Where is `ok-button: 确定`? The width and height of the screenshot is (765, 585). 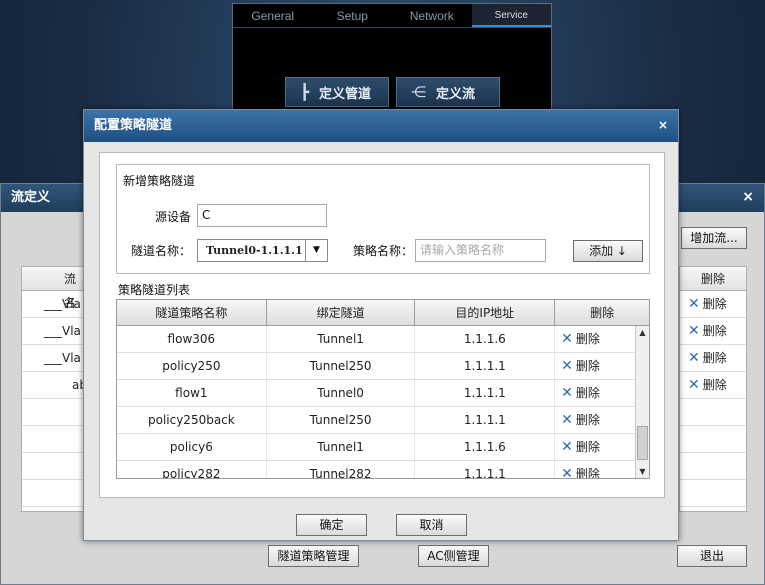 ok-button: 确定 is located at coordinates (331, 525).